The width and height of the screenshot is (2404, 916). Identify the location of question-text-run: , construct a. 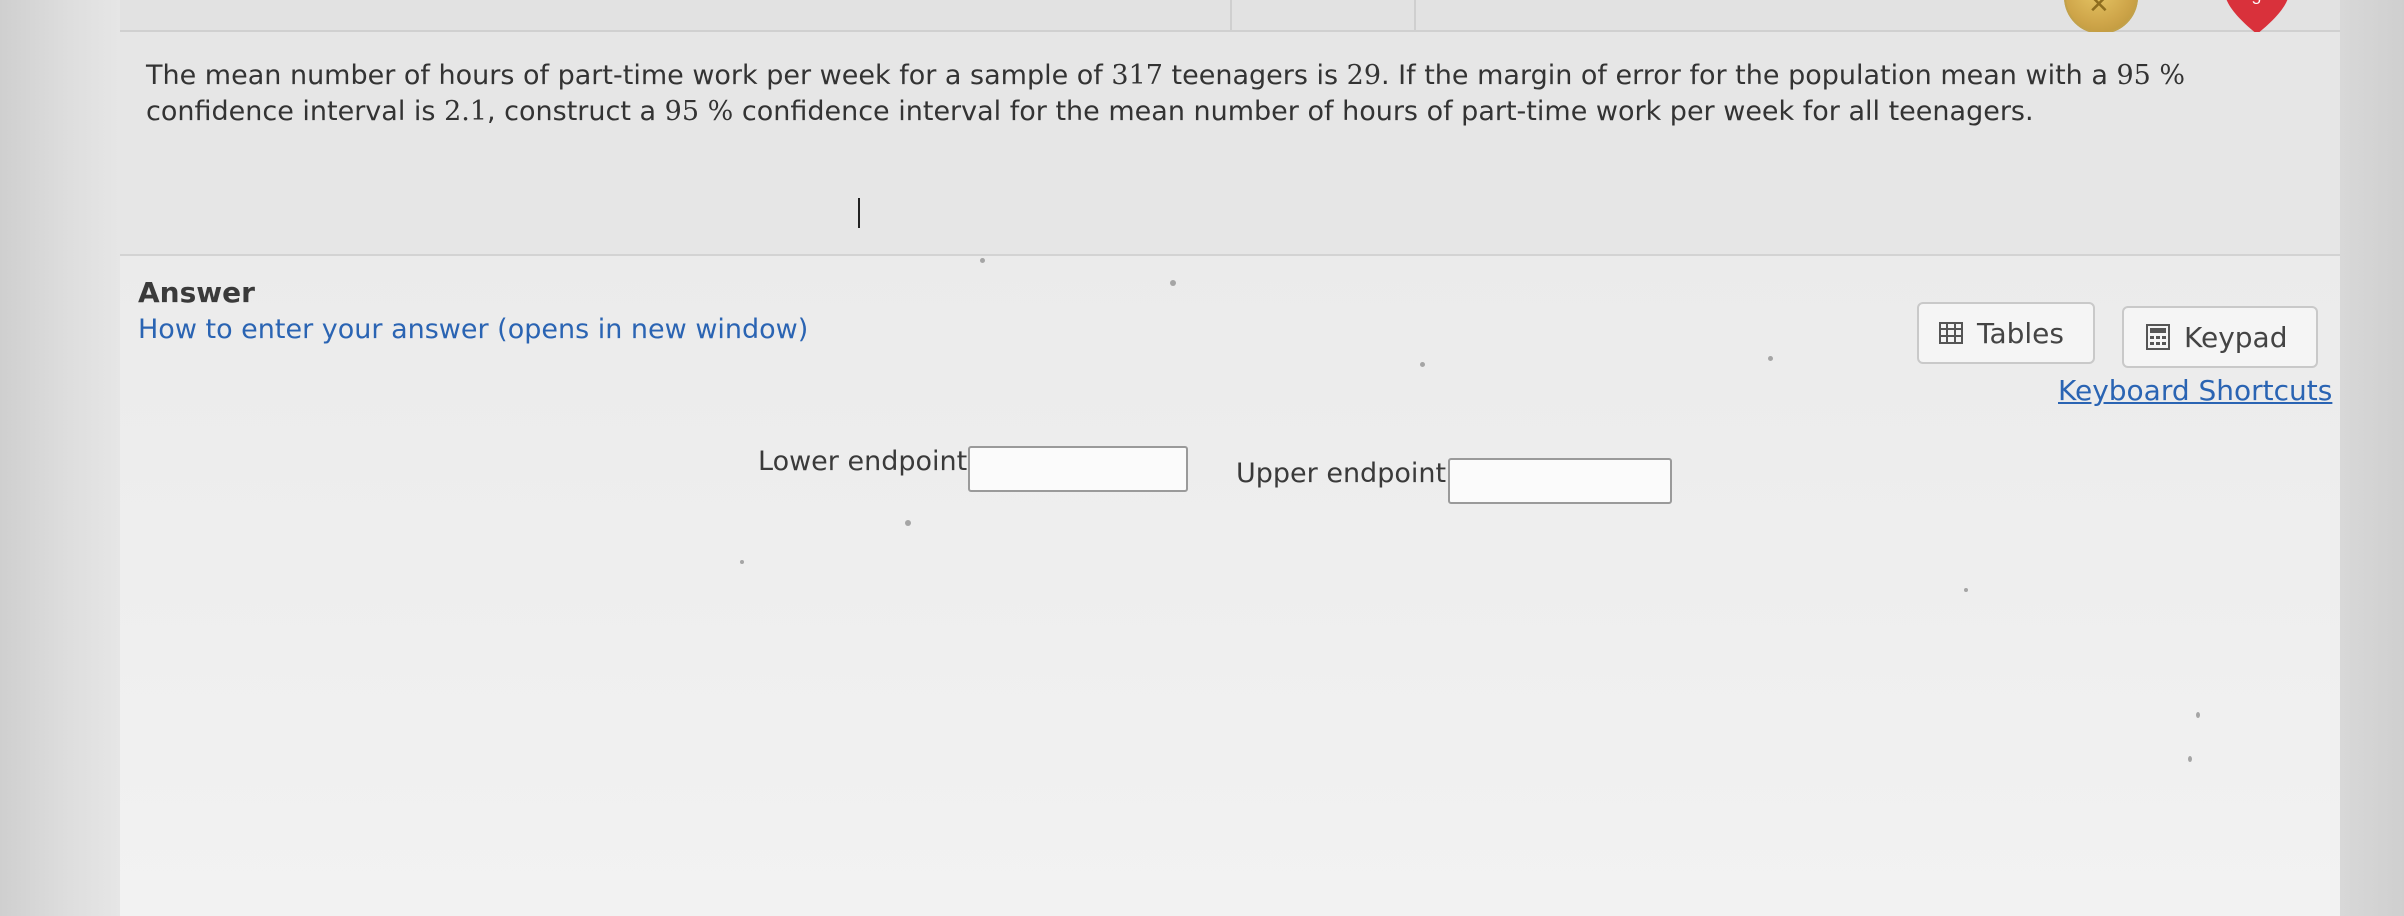
(576, 111).